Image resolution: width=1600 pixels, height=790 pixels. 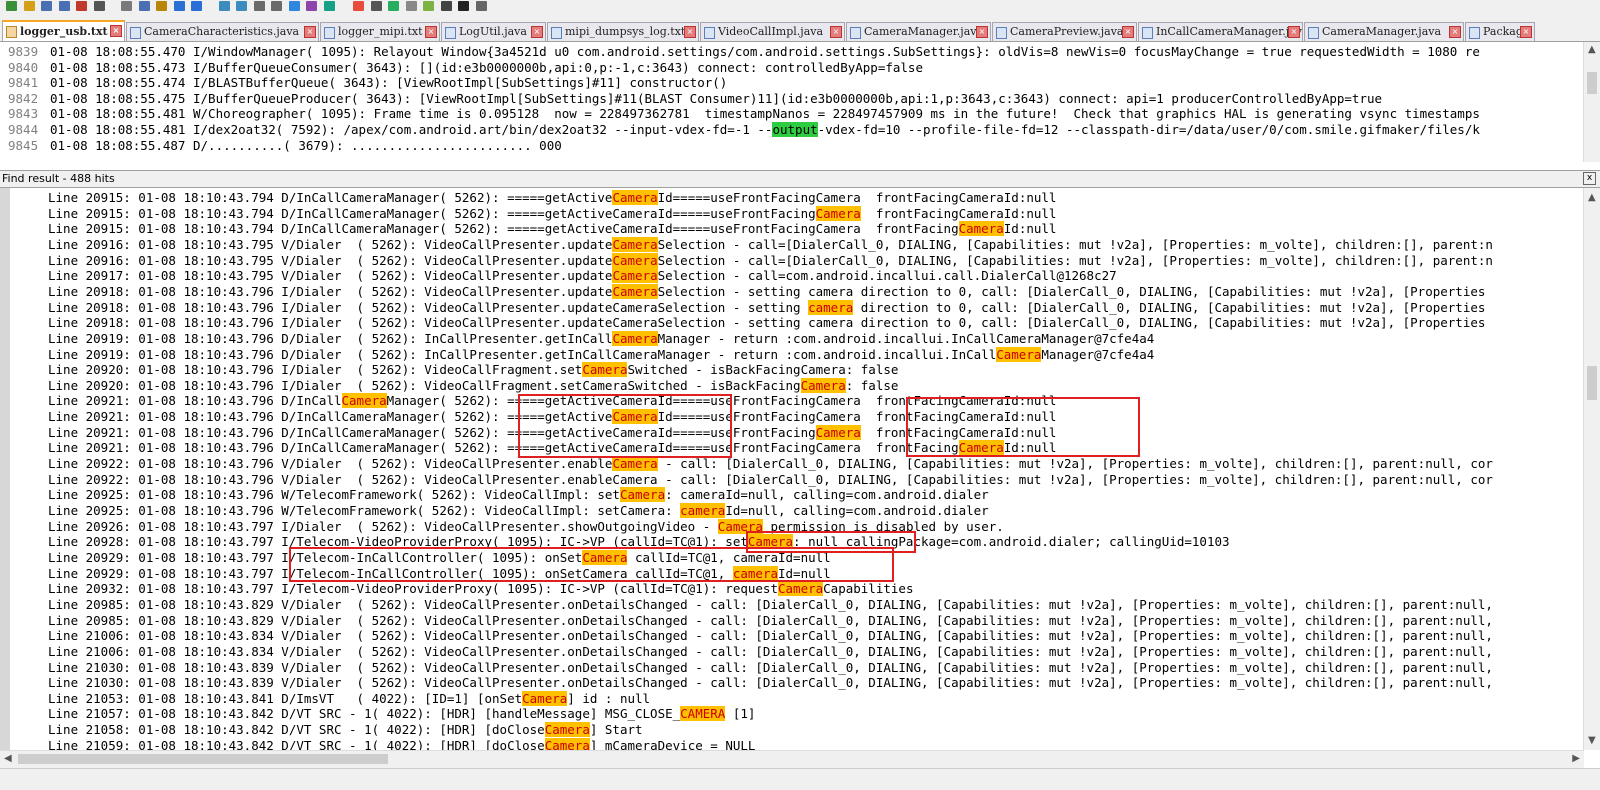 What do you see at coordinates (144, 6) in the screenshot?
I see `copy-icon` at bounding box center [144, 6].